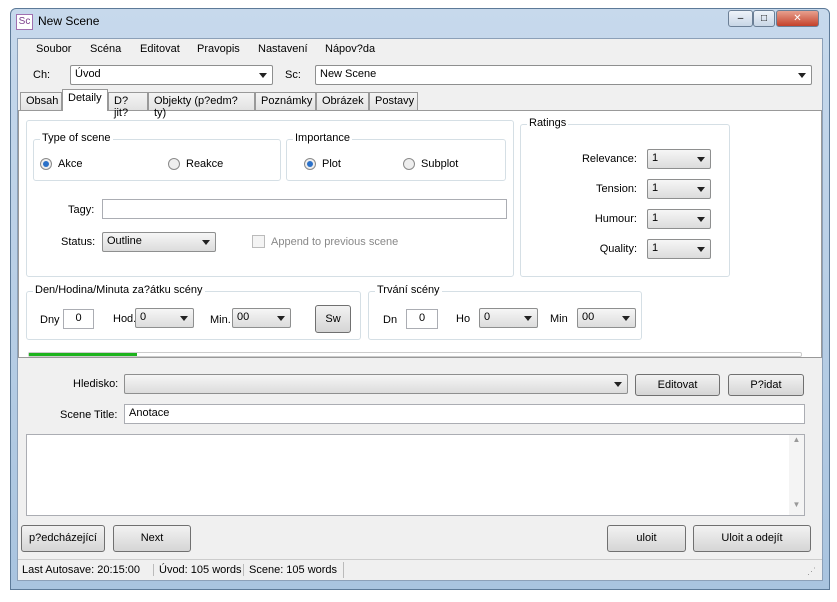 The height and width of the screenshot is (602, 837). I want to click on menu-nastaveni: Nastavení, so click(283, 49).